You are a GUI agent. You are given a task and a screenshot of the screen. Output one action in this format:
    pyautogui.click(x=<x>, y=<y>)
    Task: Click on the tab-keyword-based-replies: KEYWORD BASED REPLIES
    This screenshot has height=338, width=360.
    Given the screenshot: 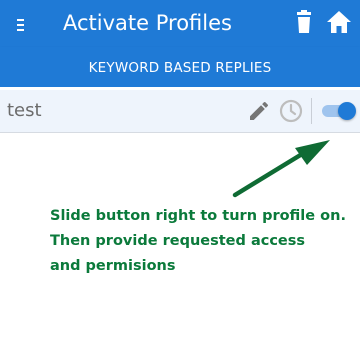 What is the action you would take?
    pyautogui.click(x=180, y=68)
    